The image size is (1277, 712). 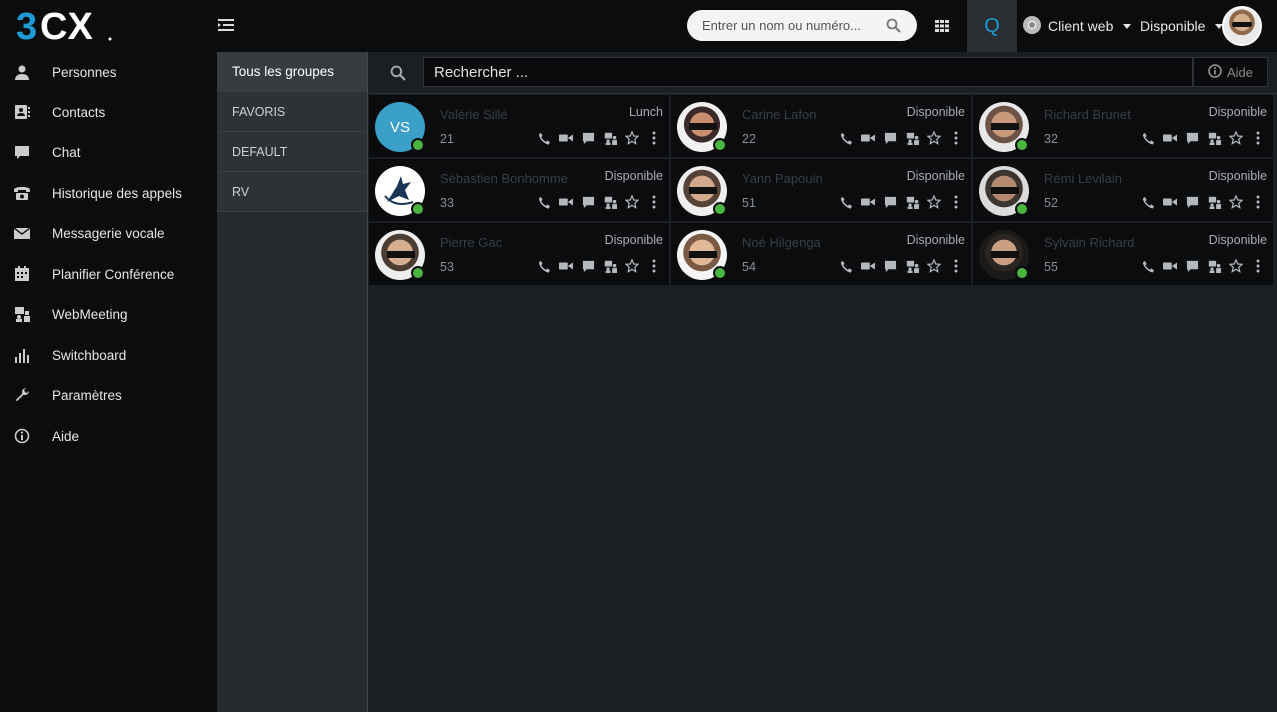 I want to click on group-item-rv: RV, so click(x=292, y=192).